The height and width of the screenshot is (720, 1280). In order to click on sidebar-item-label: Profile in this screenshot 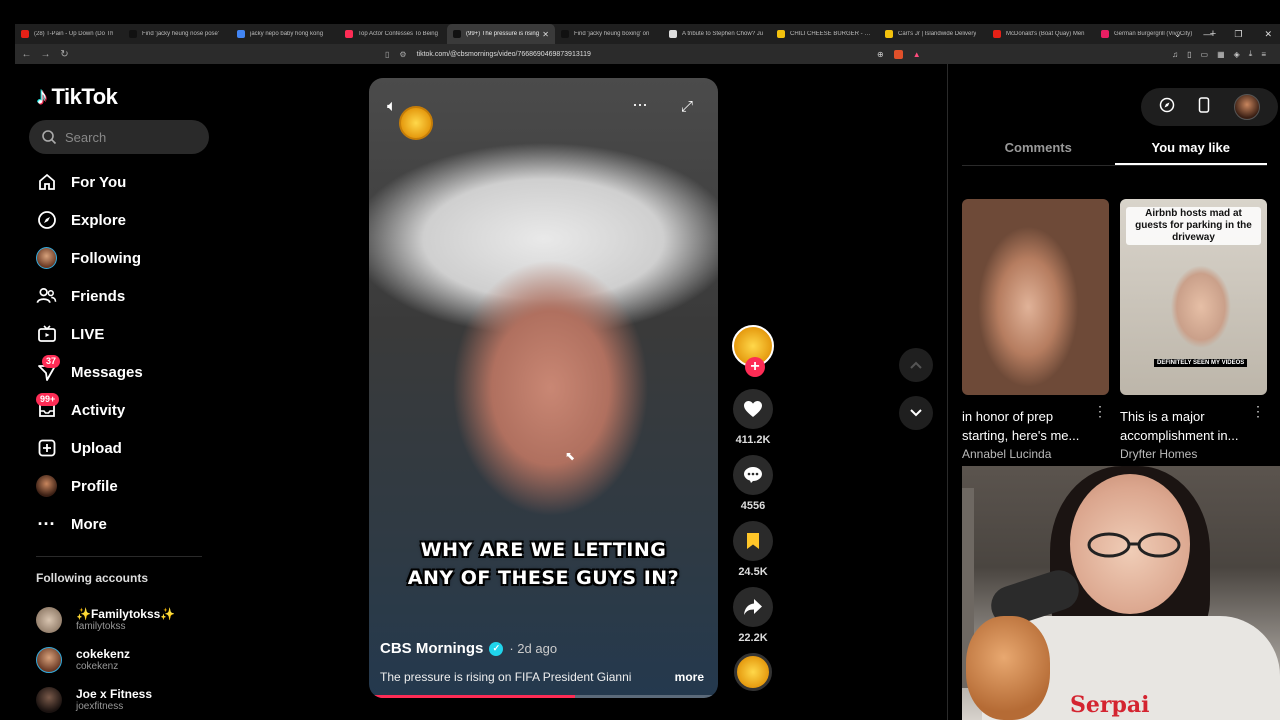, I will do `click(94, 486)`.